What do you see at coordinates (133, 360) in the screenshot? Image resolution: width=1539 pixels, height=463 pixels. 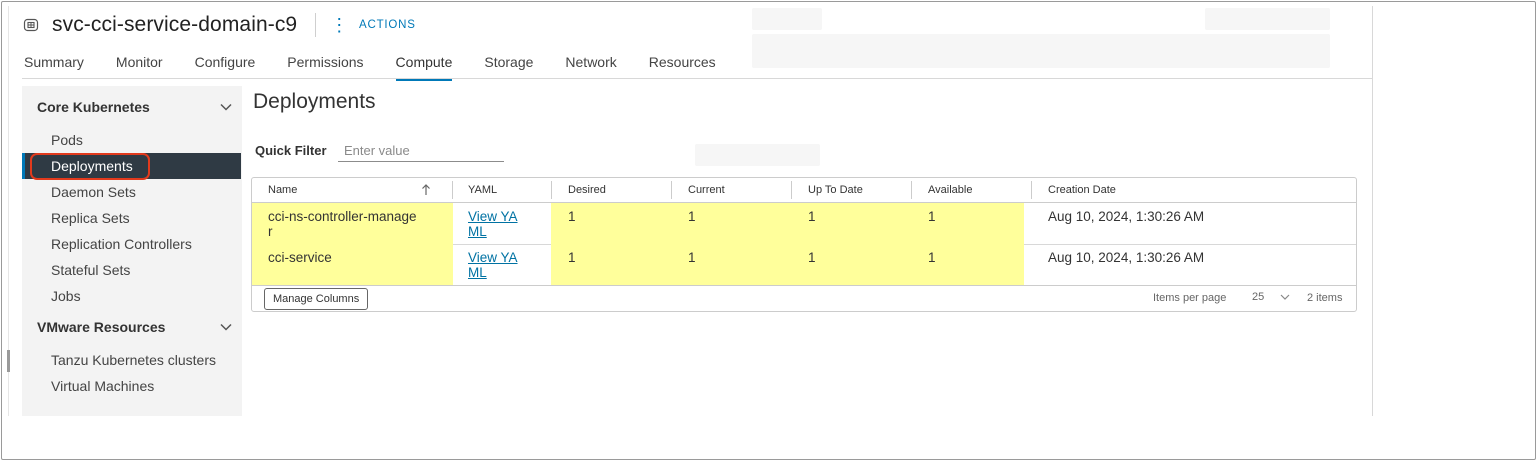 I see `sidebar-item-tanzu-kubernetes-clusters: Tanzu Kubernetes clusters` at bounding box center [133, 360].